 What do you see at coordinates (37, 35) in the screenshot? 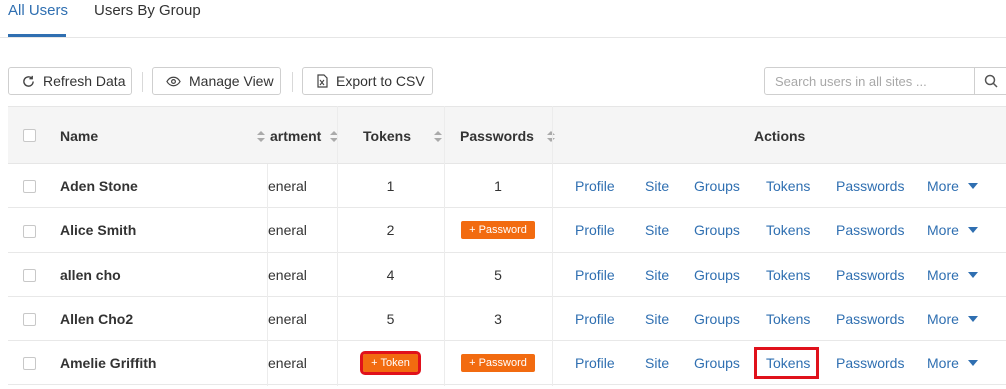
I see `active-tab-indicator` at bounding box center [37, 35].